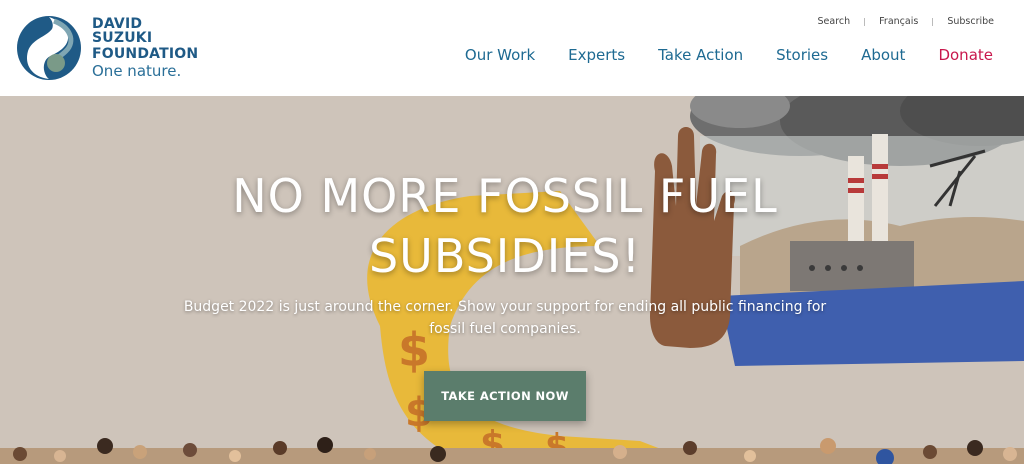 This screenshot has width=1024, height=464. Describe the element at coordinates (970, 21) in the screenshot. I see `utility-link-subscribe: Subscribe` at that location.